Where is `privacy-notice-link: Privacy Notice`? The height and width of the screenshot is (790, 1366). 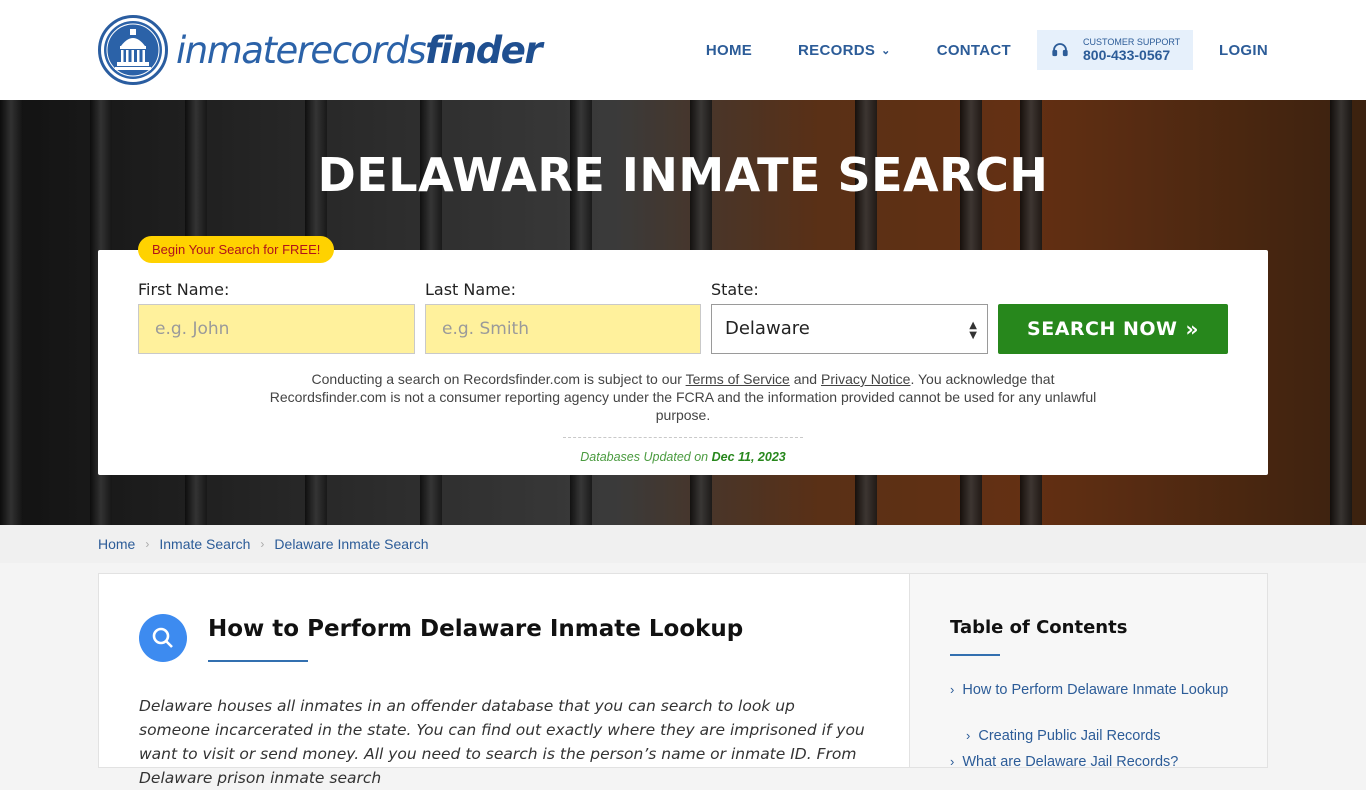 privacy-notice-link: Privacy Notice is located at coordinates (865, 379).